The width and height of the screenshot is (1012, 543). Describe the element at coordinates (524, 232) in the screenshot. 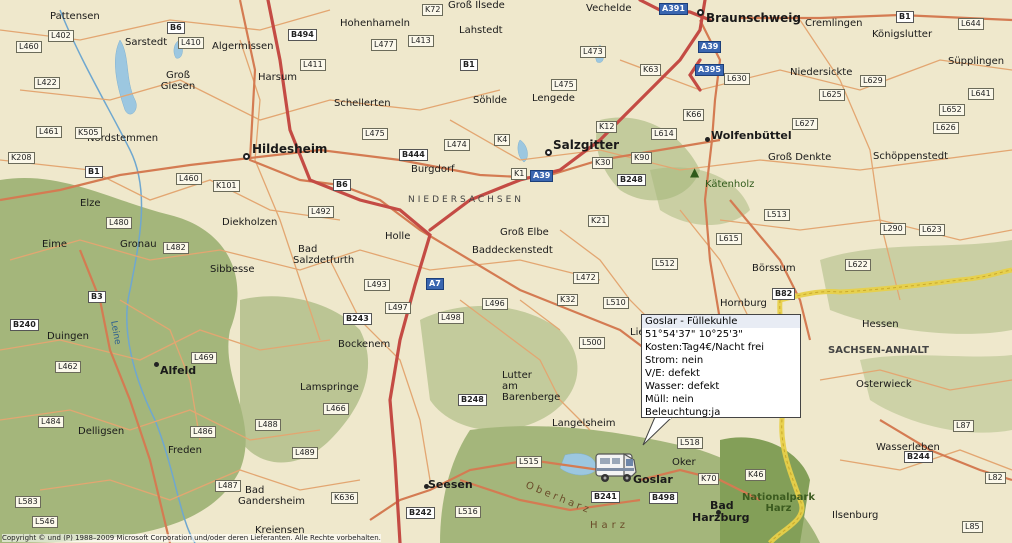

I see `place-label: Groß Elbe` at that location.